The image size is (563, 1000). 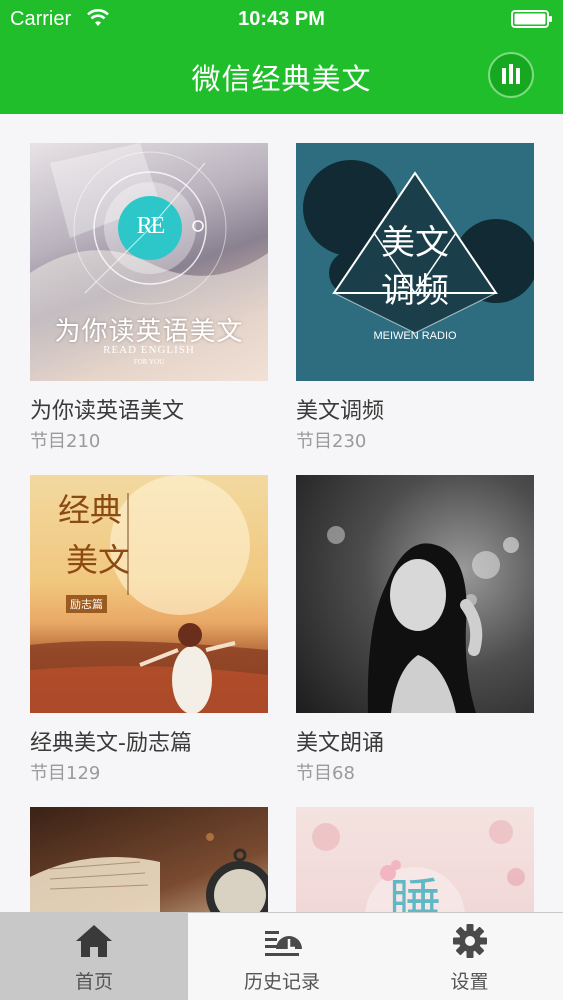 What do you see at coordinates (149, 332) in the screenshot?
I see `cover-headline: 为你读英语美文` at bounding box center [149, 332].